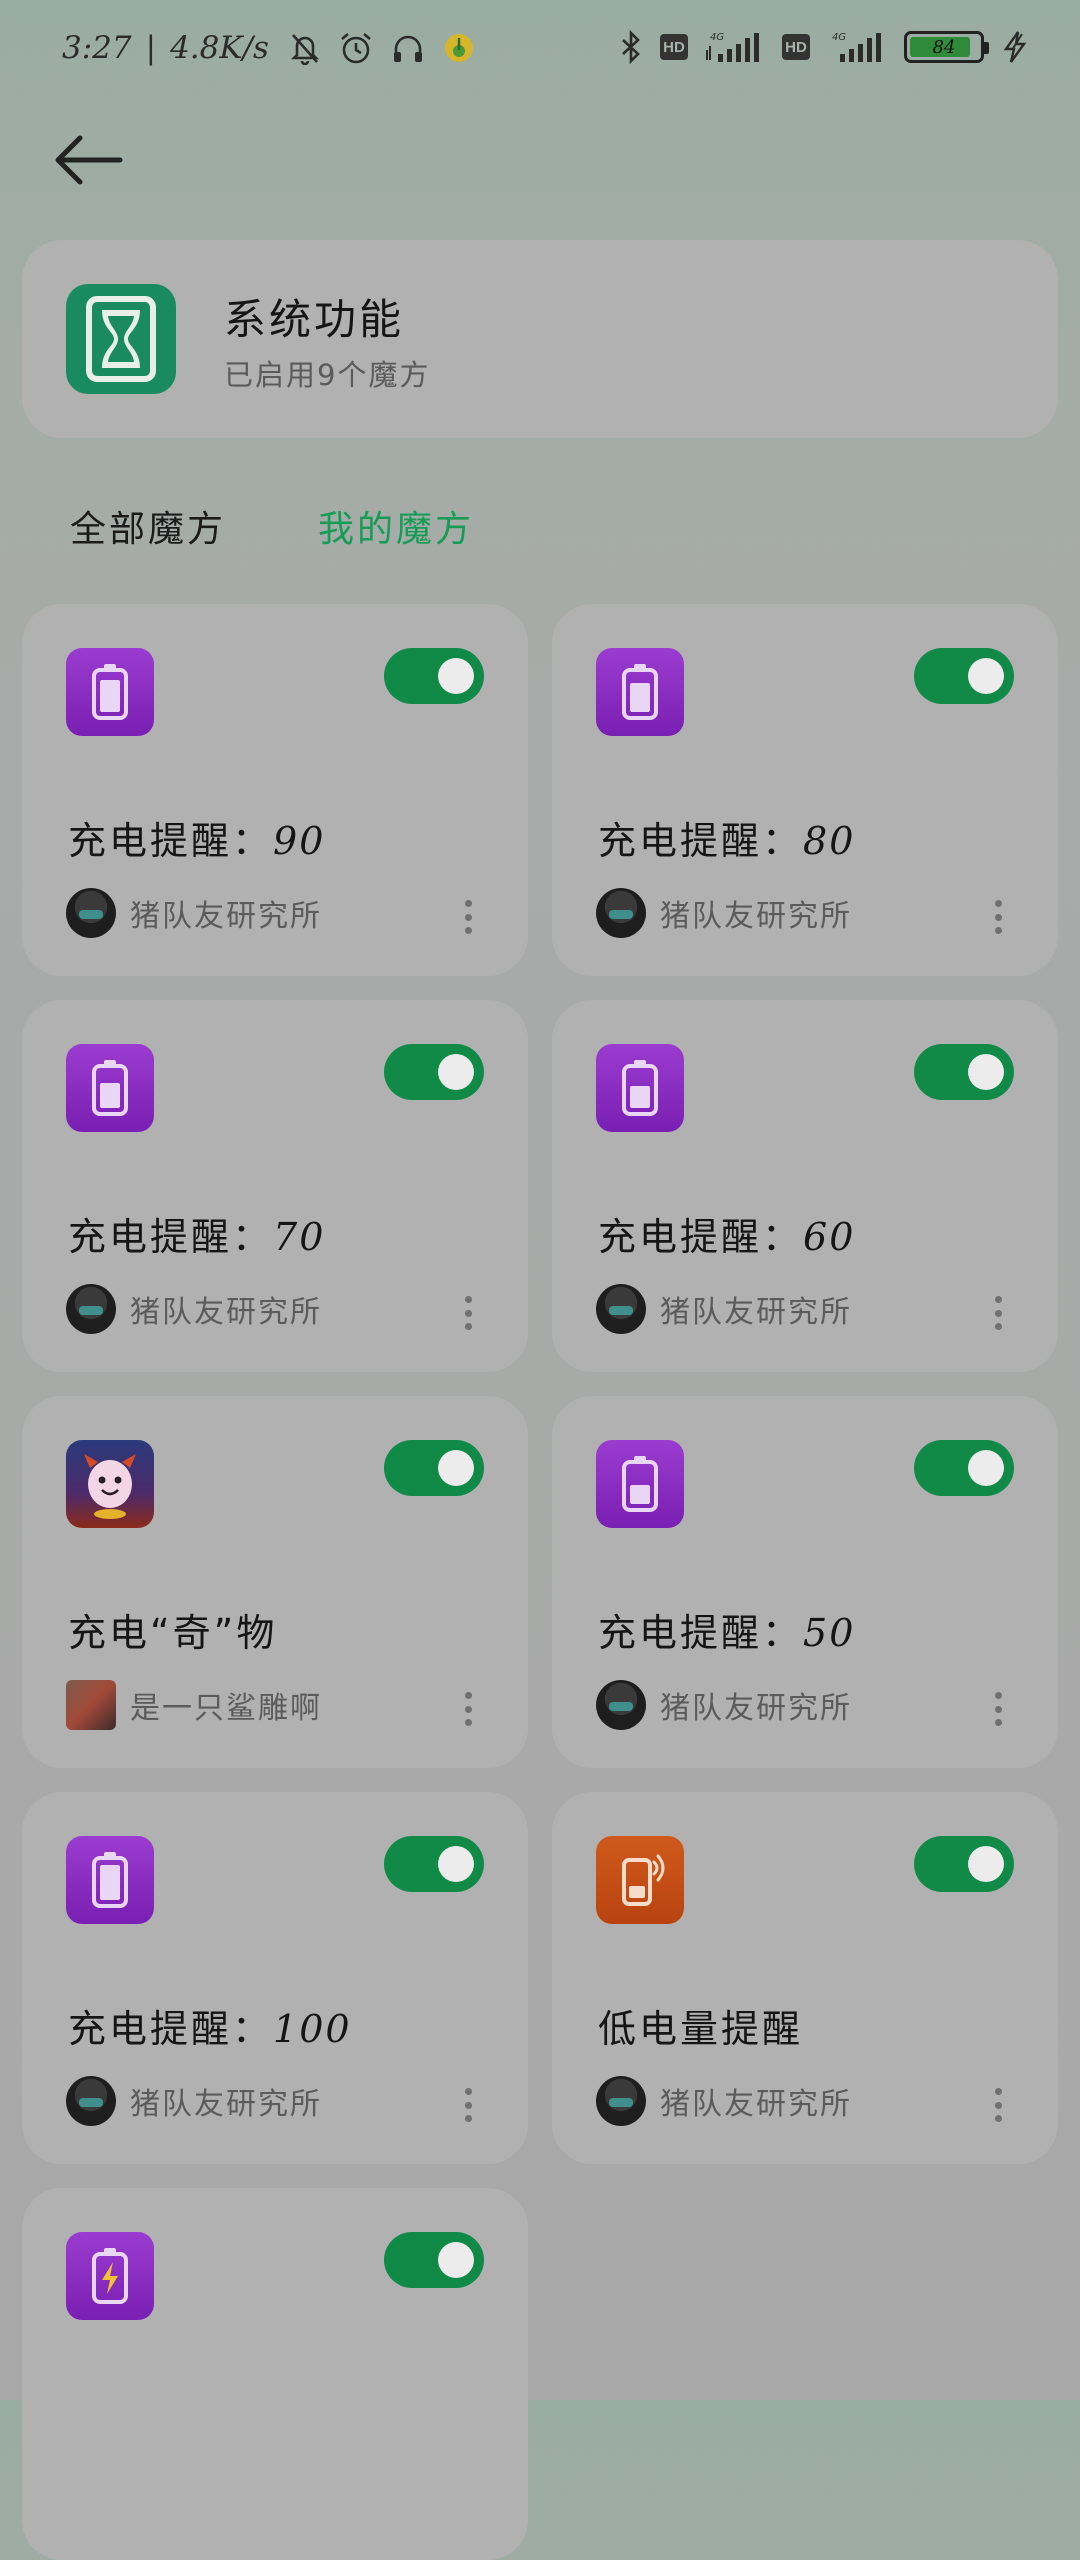 The height and width of the screenshot is (2560, 1080). I want to click on cube-title-text: 充电“奇”物, so click(173, 1633).